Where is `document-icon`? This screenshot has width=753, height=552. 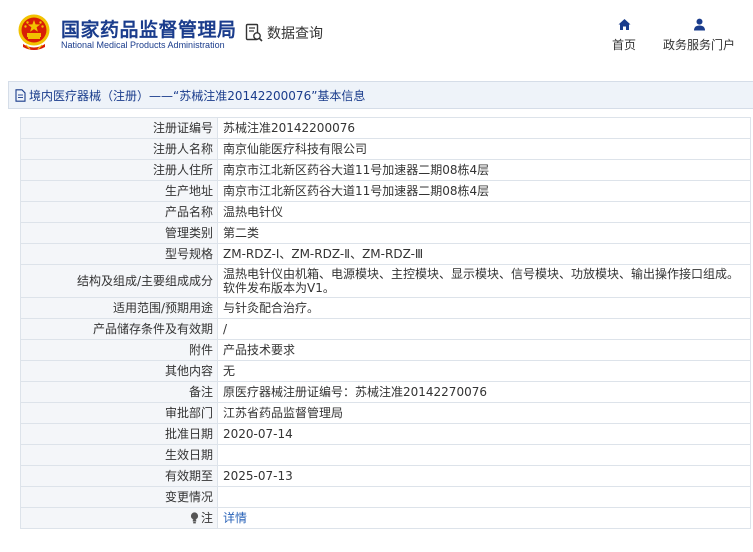
document-icon is located at coordinates (20, 95).